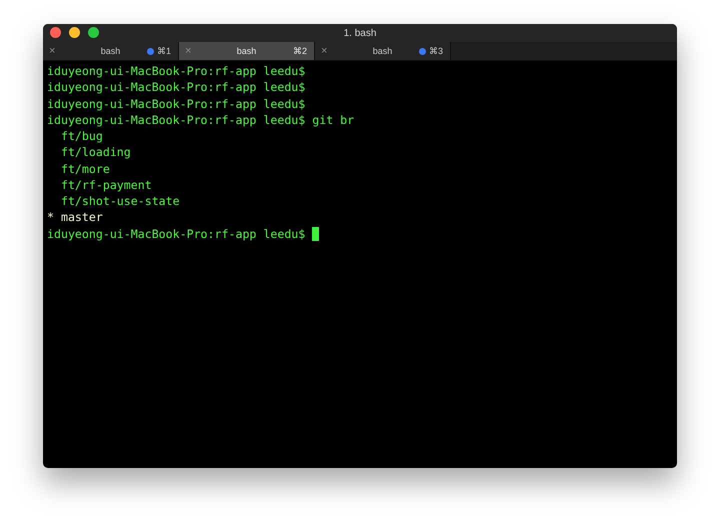 This screenshot has width=720, height=530. Describe the element at coordinates (85, 168) in the screenshot. I see `terminal-line: ft/more` at that location.